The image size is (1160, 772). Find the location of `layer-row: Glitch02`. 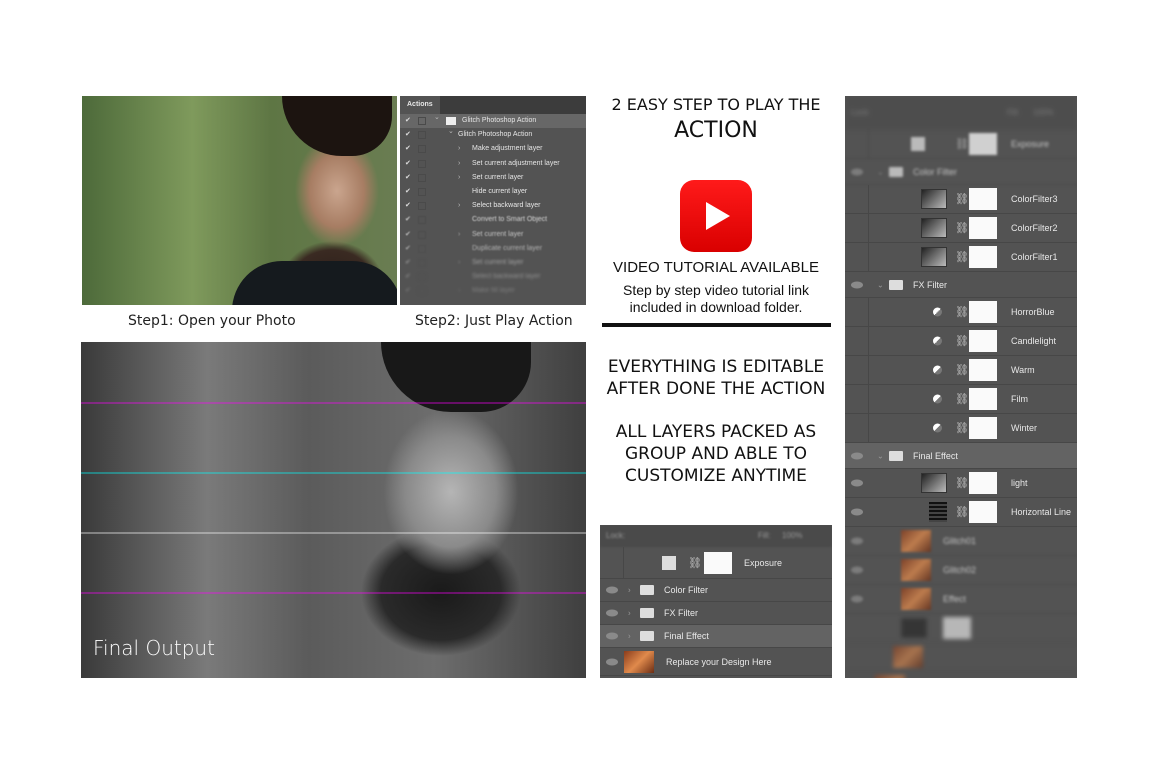

layer-row: Glitch02 is located at coordinates (961, 570).